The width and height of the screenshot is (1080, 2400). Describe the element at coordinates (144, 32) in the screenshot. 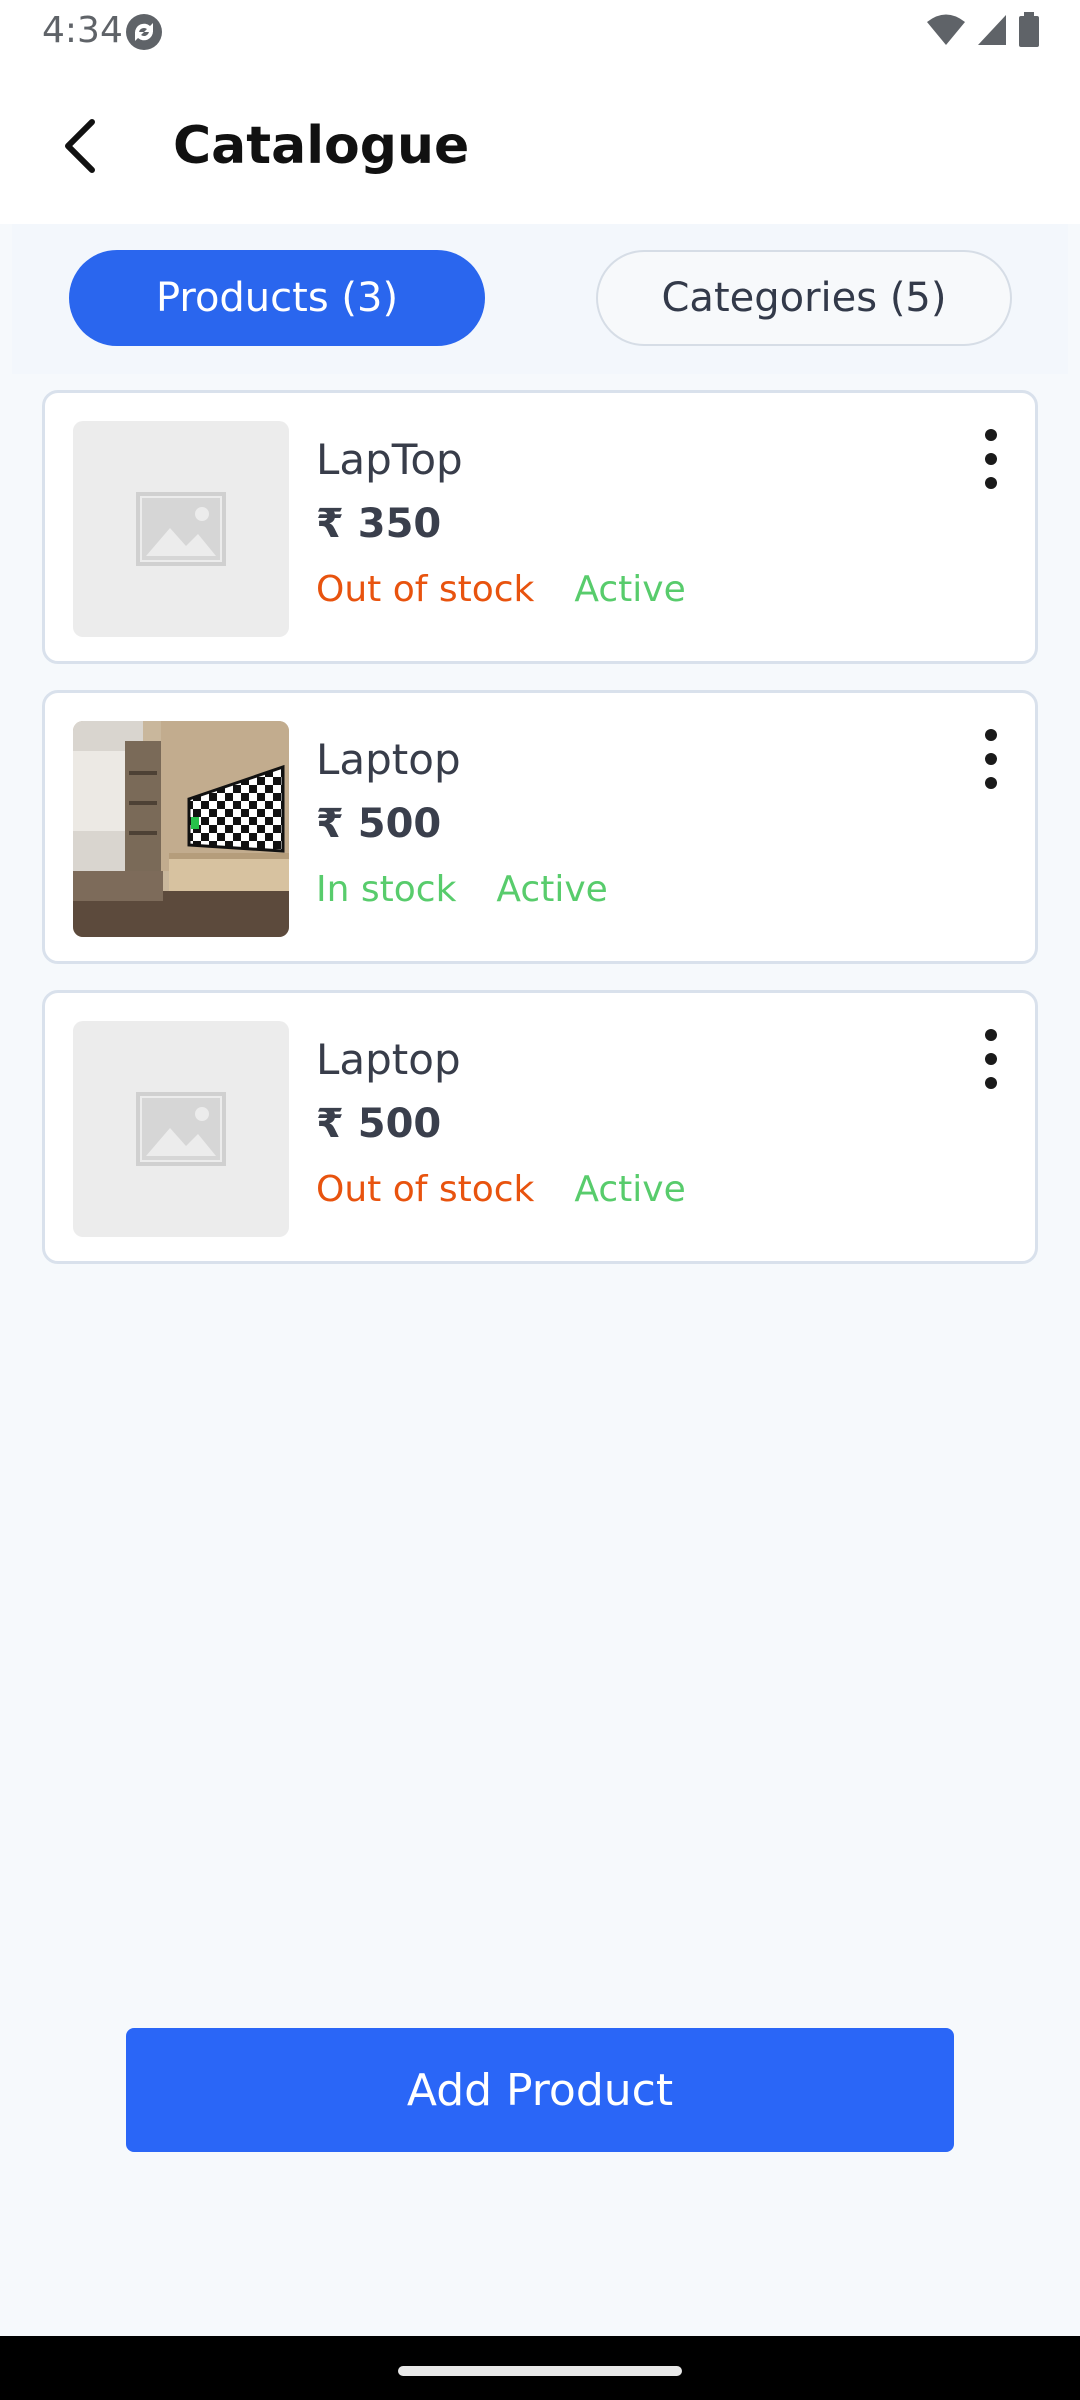

I see `sync-icon` at that location.